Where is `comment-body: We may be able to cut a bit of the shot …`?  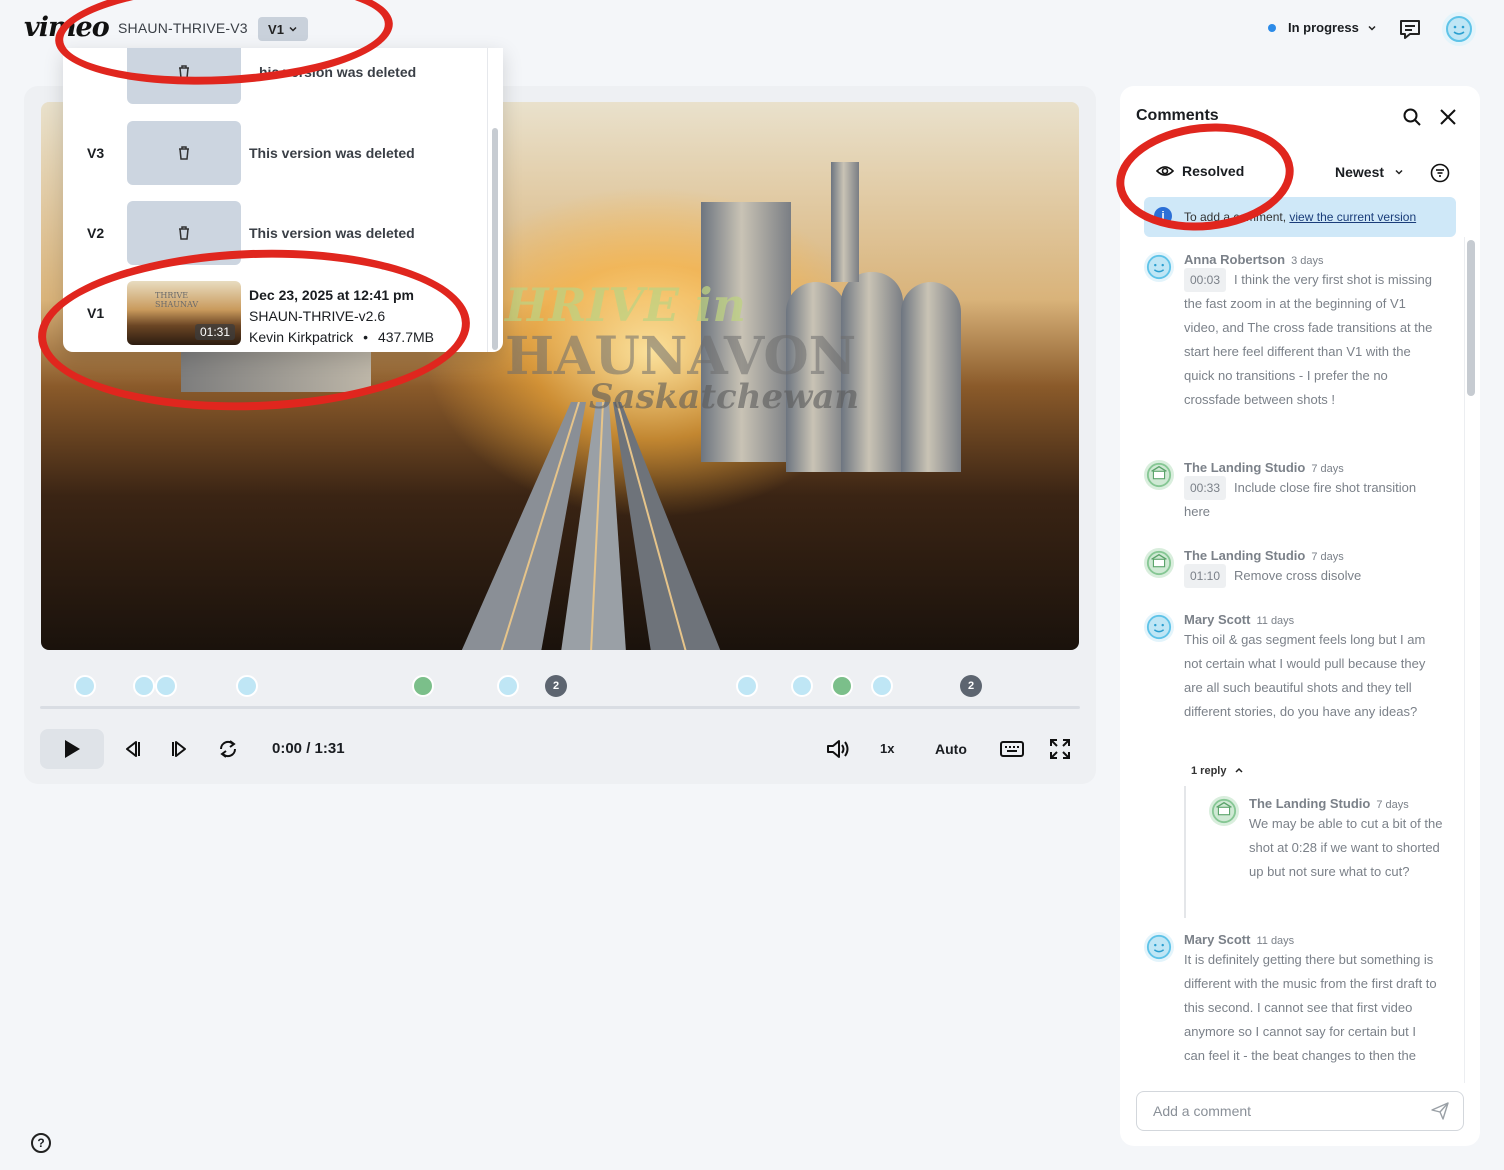
comment-body: We may be able to cut a bit of the shot … is located at coordinates (1346, 848).